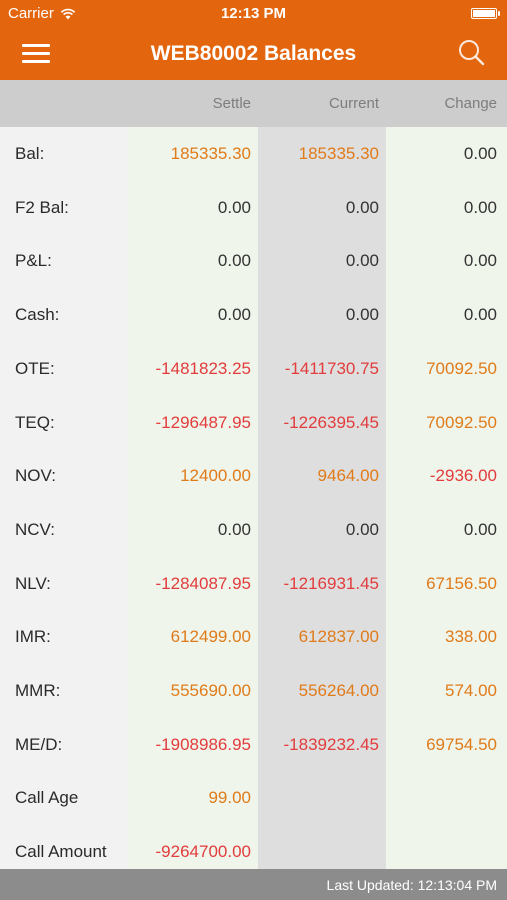 Image resolution: width=507 pixels, height=900 pixels. I want to click on table-row: TEQ: -1296487.95 -1226395.45 70092.50, so click(253, 423).